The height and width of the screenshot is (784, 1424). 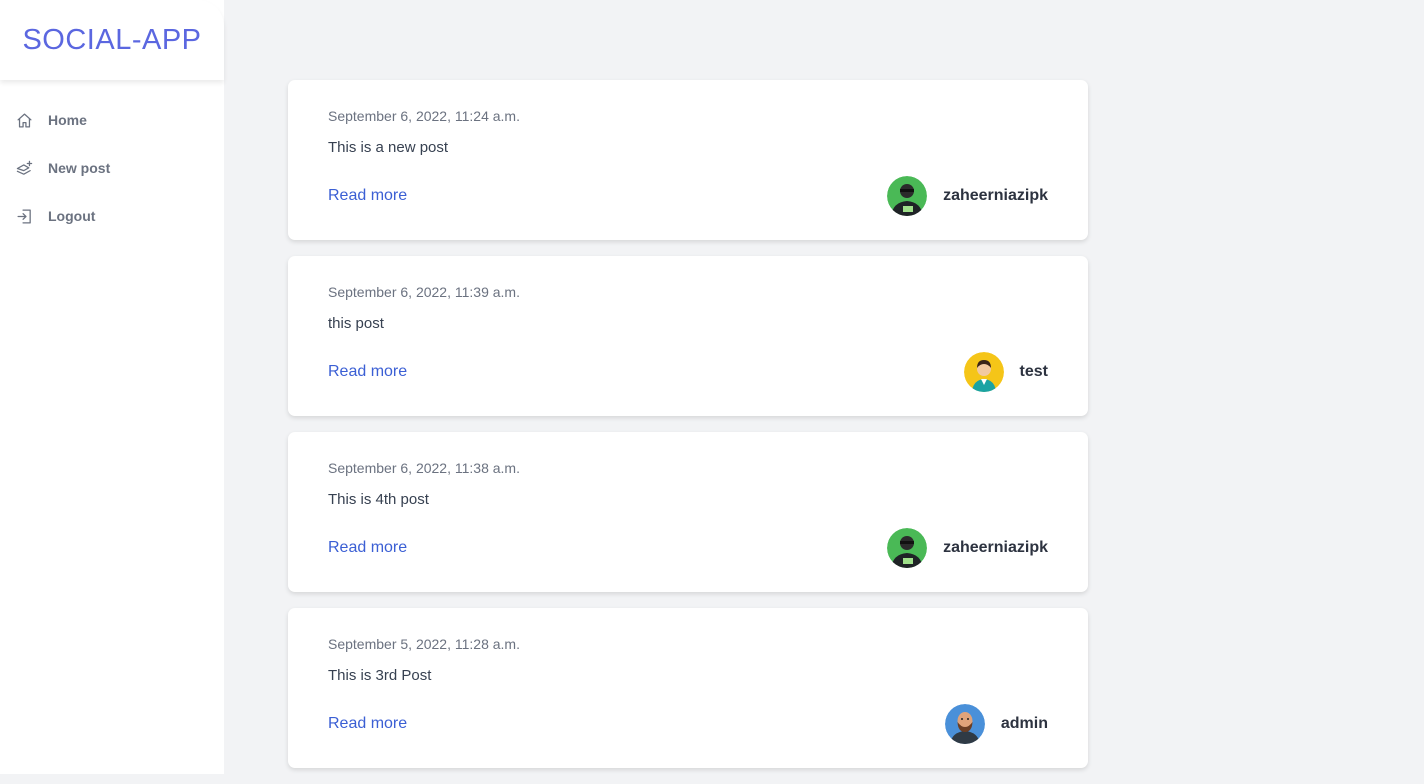 I want to click on sidebar-item-new-post: New post, so click(x=112, y=168).